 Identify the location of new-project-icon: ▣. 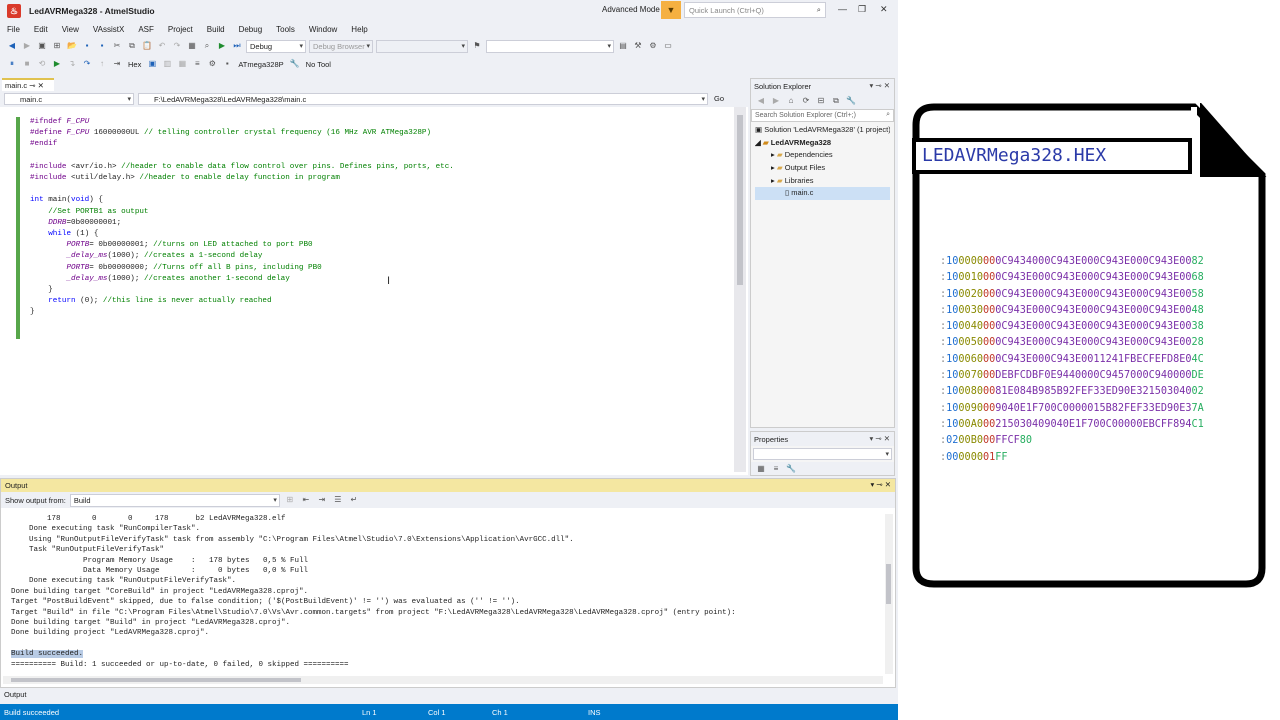
(42, 46).